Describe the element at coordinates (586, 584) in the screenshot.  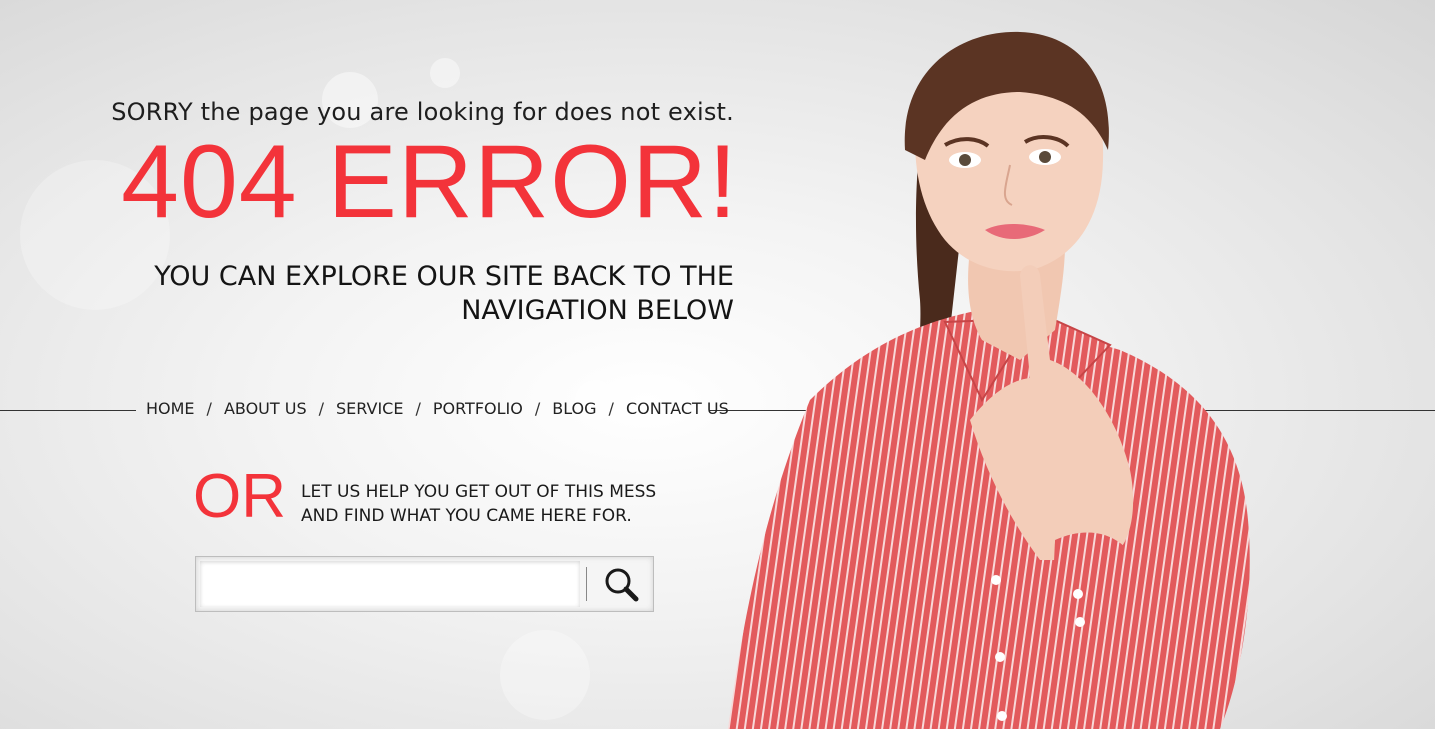
I see `search-divider` at that location.